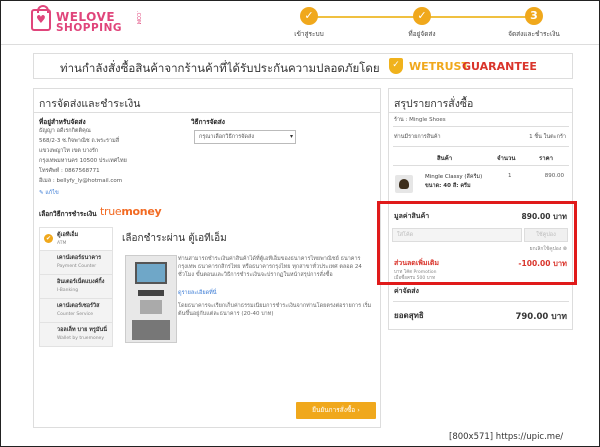 This screenshot has width=600, height=447. I want to click on product-variant: ขนาด: 40 สี: ครีม, so click(448, 186).